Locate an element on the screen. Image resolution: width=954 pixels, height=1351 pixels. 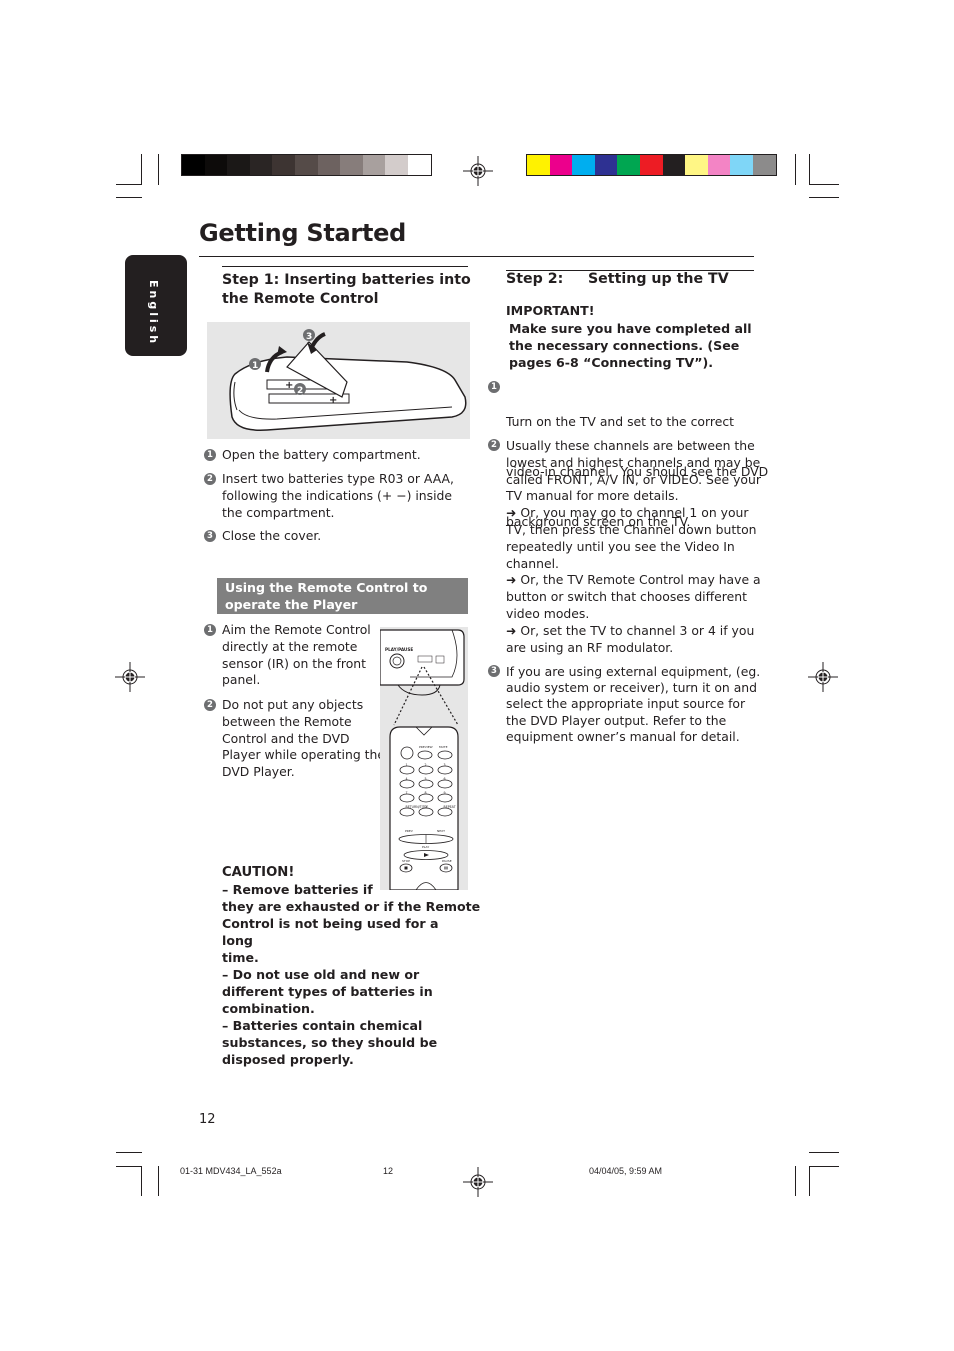
play-pause-label: PLAY/PAUSE is located at coordinates (399, 649).